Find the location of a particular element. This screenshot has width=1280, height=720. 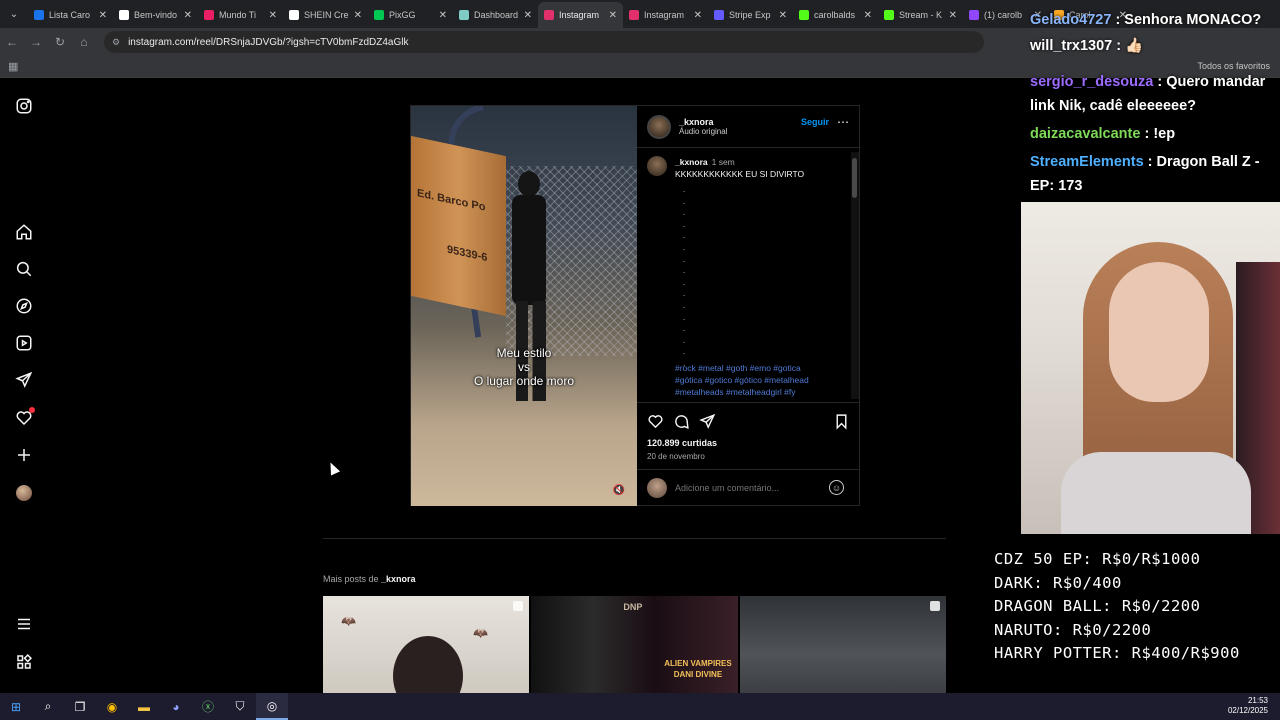

browser-tab: carolbalds ✕ is located at coordinates (835, 15).